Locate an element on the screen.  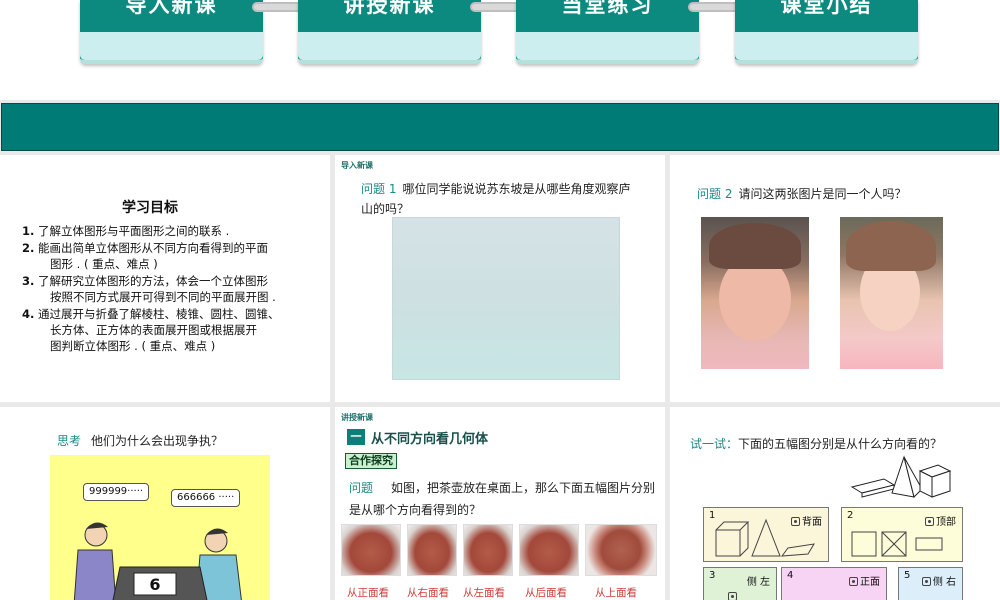
view-box-number: 4 is located at coordinates (790, 575).